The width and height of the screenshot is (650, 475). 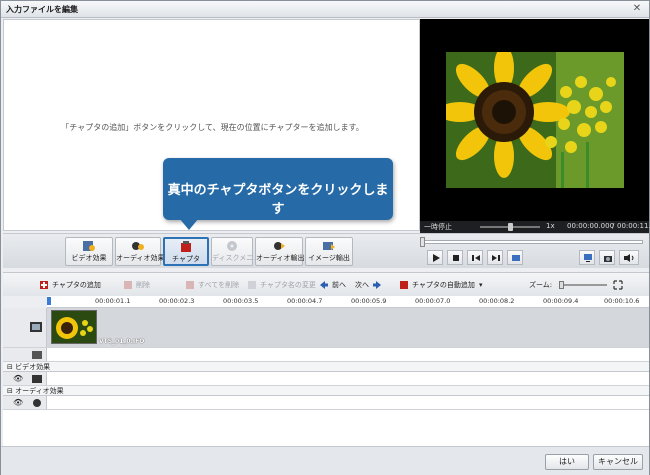 What do you see at coordinates (348, 328) in the screenshot?
I see `video-track: VTS_01_0.IFO` at bounding box center [348, 328].